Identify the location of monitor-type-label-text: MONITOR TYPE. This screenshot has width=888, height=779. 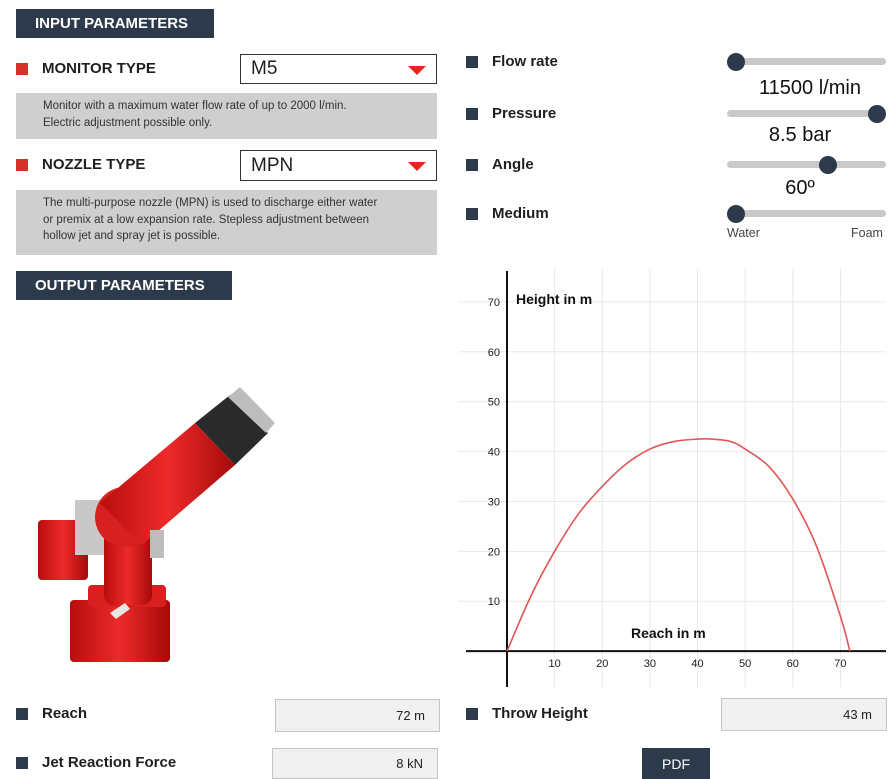
(99, 68).